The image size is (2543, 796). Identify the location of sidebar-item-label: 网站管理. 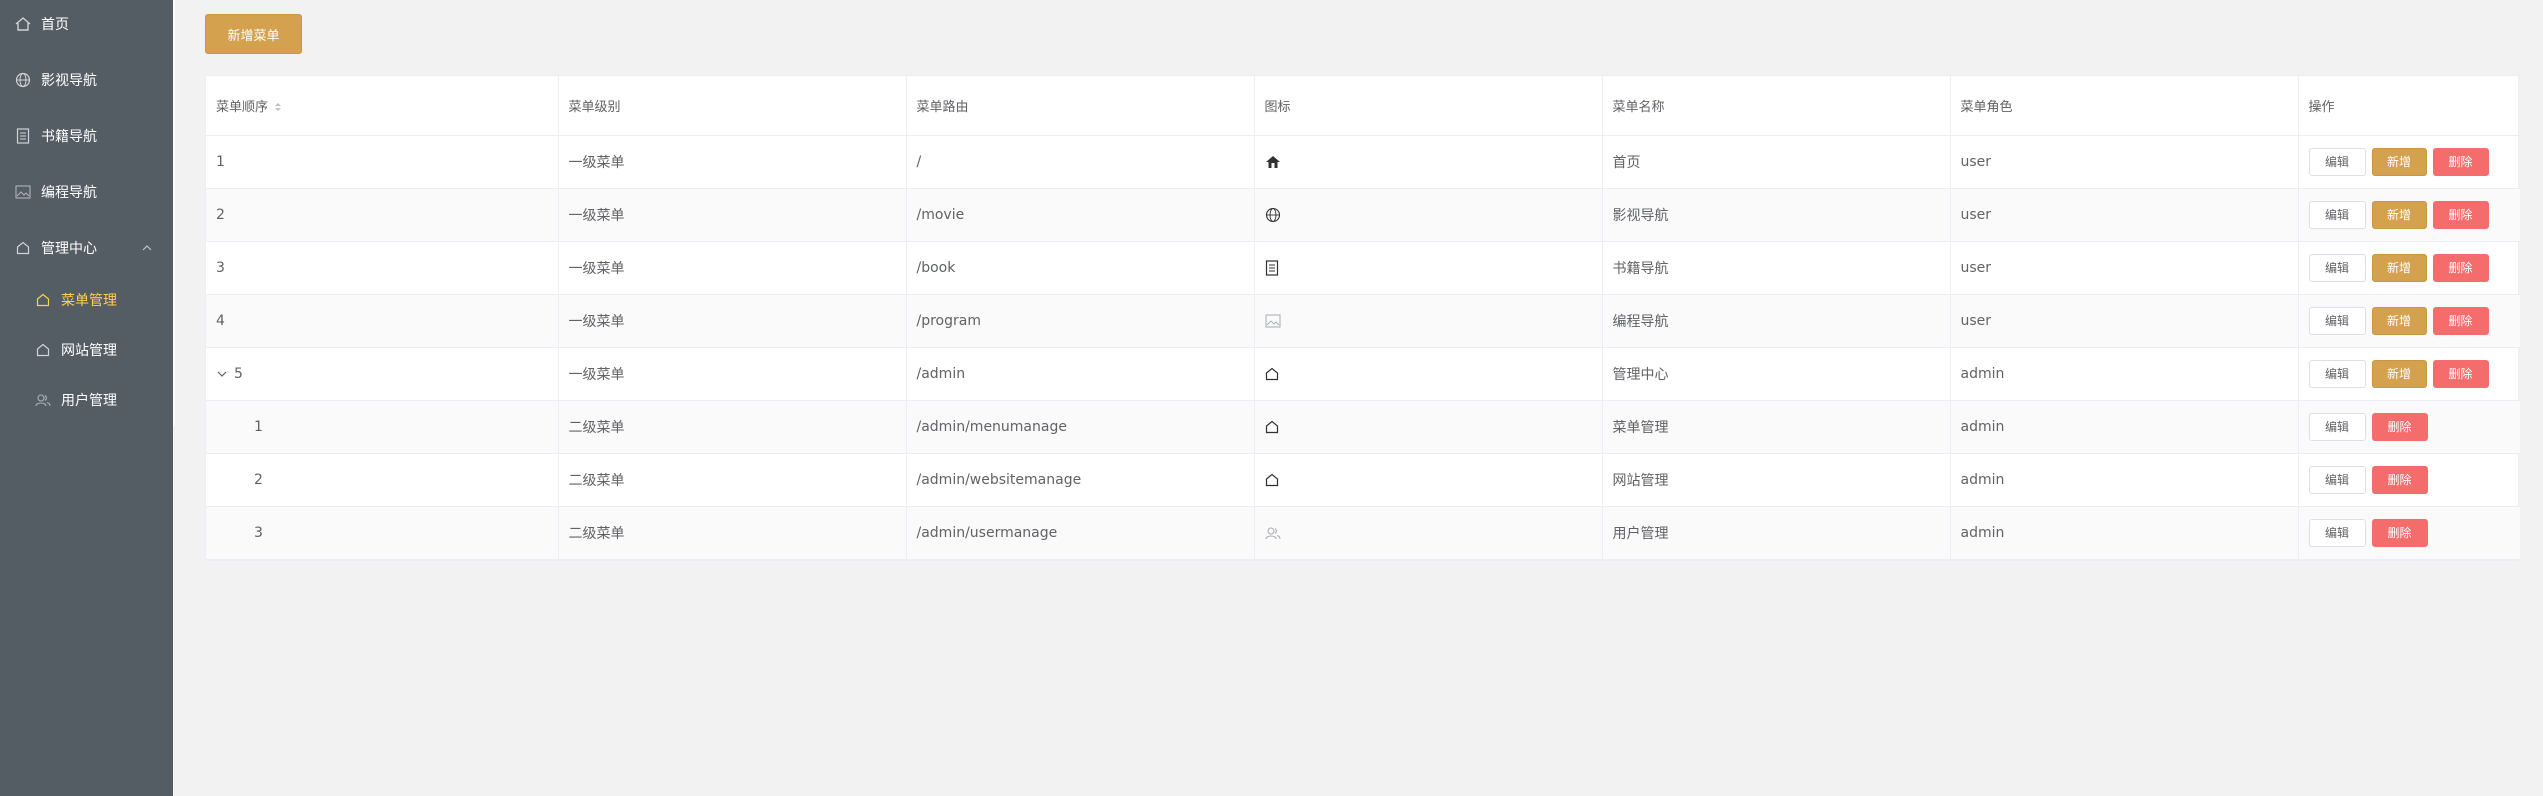
(89, 351).